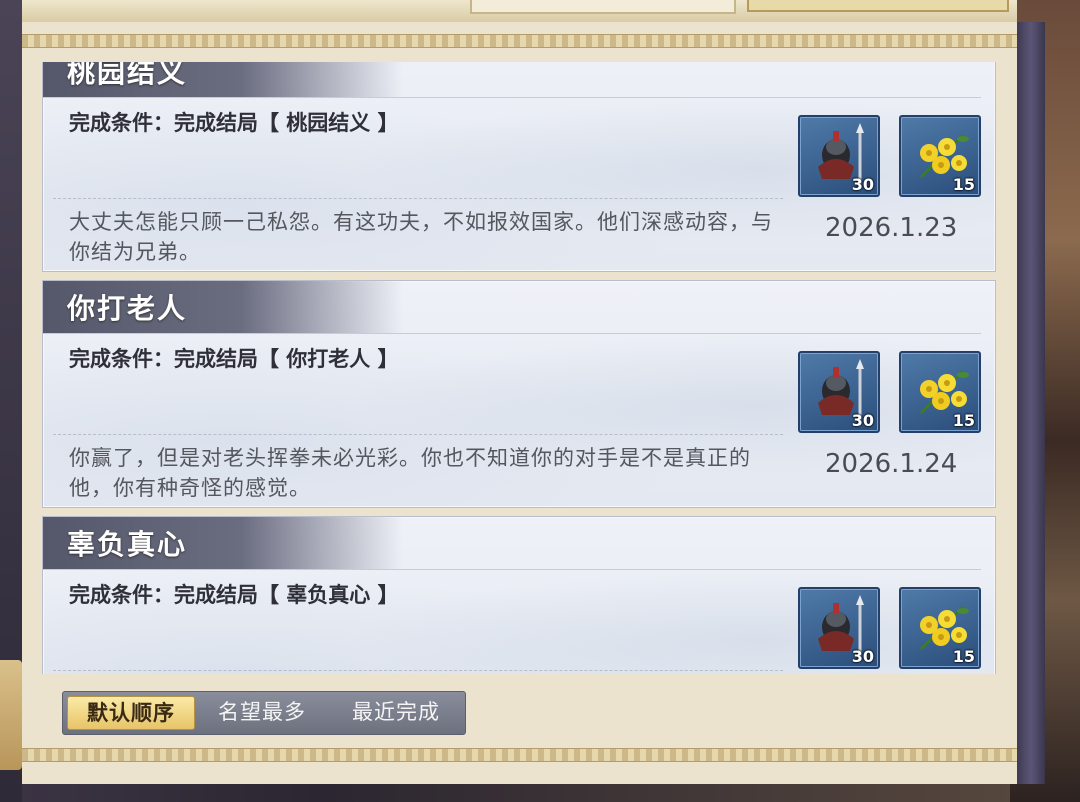 The image size is (1080, 802). Describe the element at coordinates (396, 712) in the screenshot. I see `sort-recent-button: 最近完成` at that location.